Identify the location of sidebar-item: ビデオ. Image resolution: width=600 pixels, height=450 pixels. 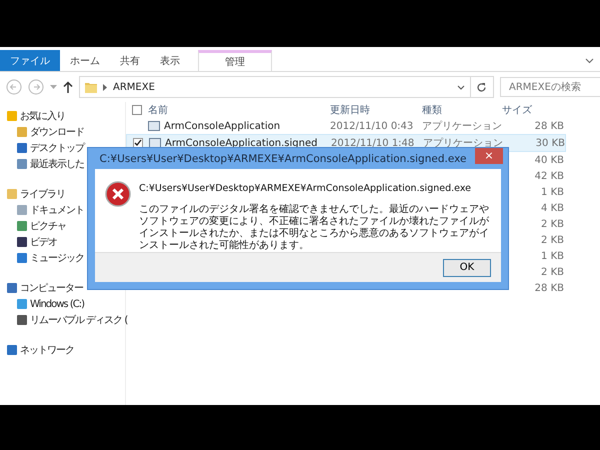
(43, 242).